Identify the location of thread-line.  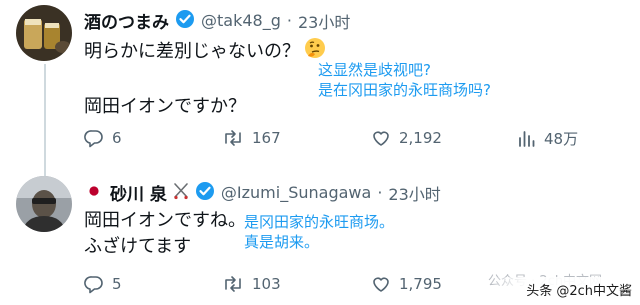
(45, 120).